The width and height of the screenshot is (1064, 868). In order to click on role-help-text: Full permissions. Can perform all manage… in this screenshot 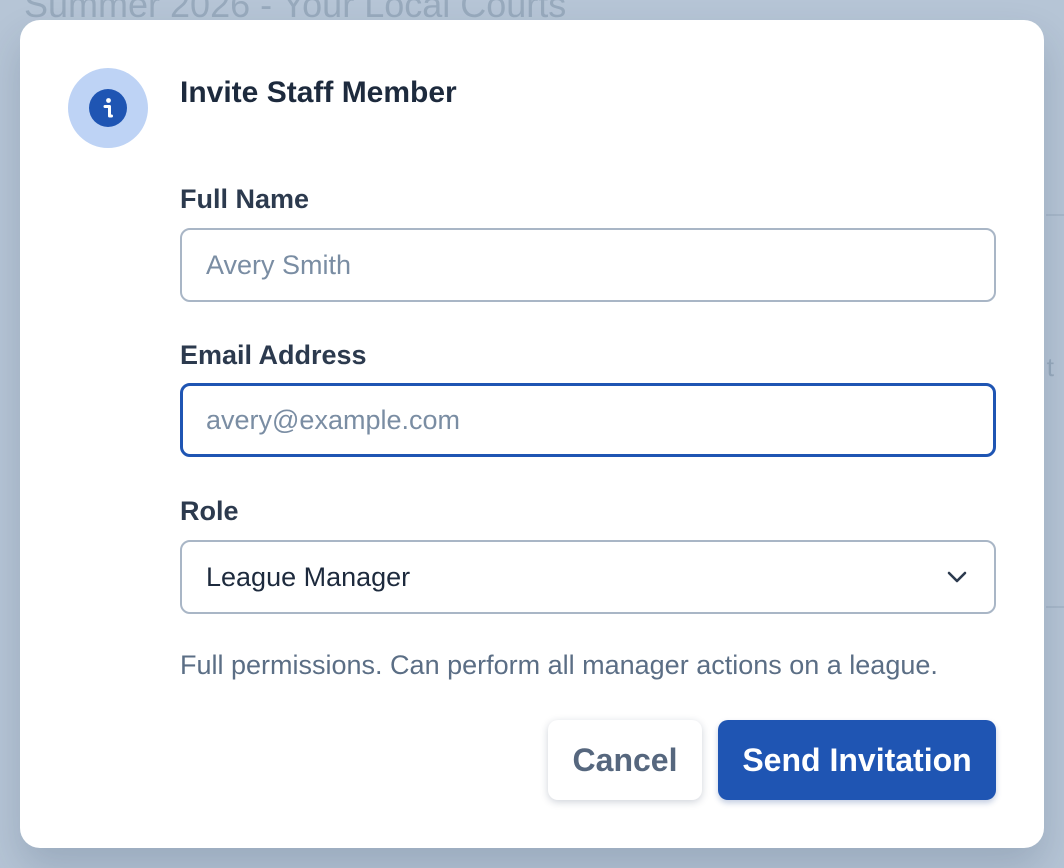, I will do `click(559, 665)`.